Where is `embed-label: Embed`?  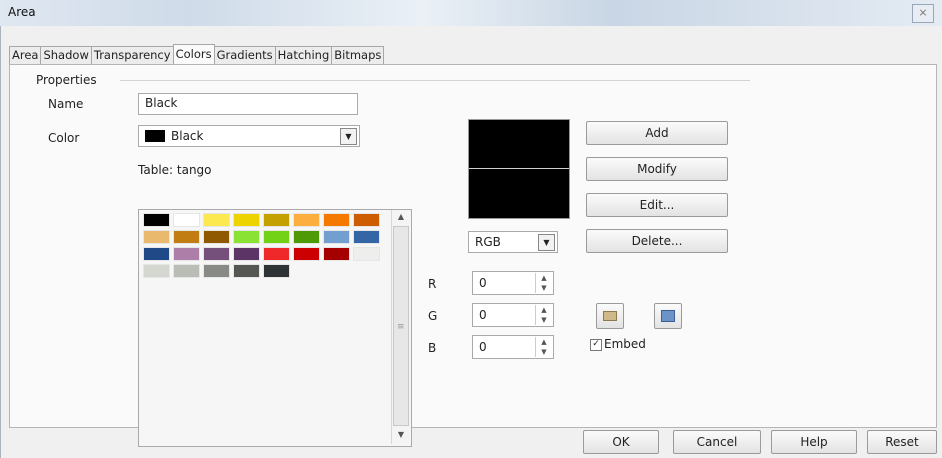 embed-label: Embed is located at coordinates (625, 344).